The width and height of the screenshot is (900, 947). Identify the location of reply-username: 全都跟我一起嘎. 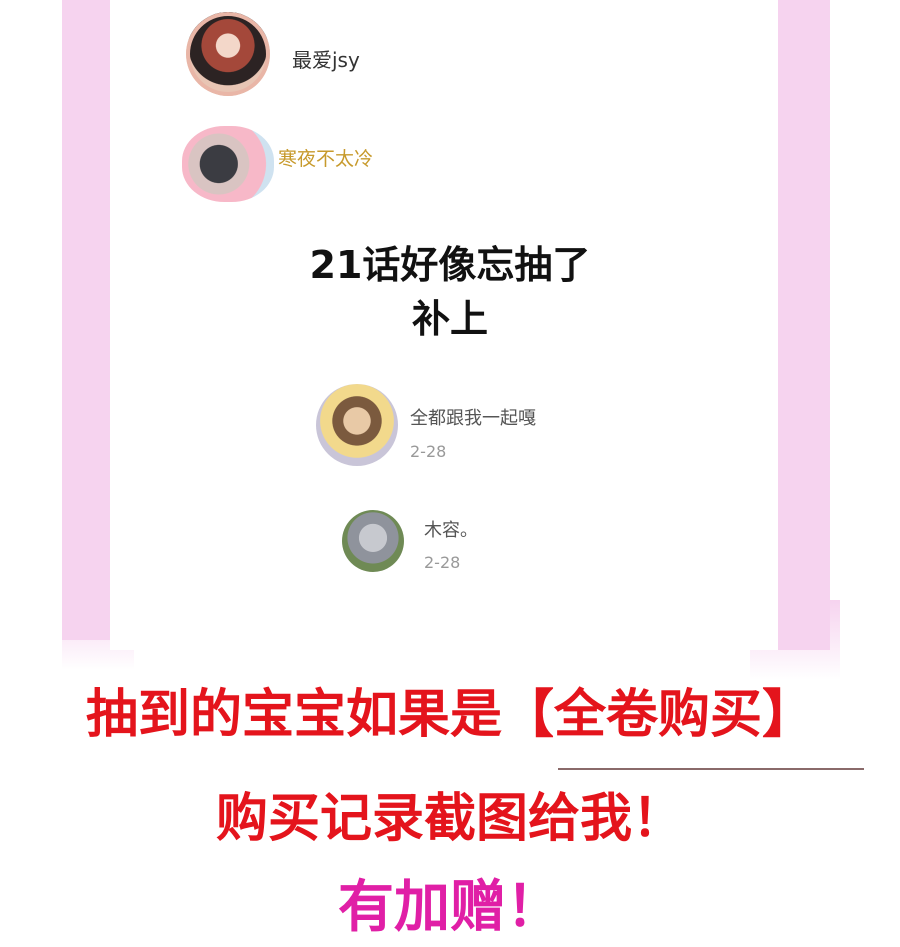
(473, 417).